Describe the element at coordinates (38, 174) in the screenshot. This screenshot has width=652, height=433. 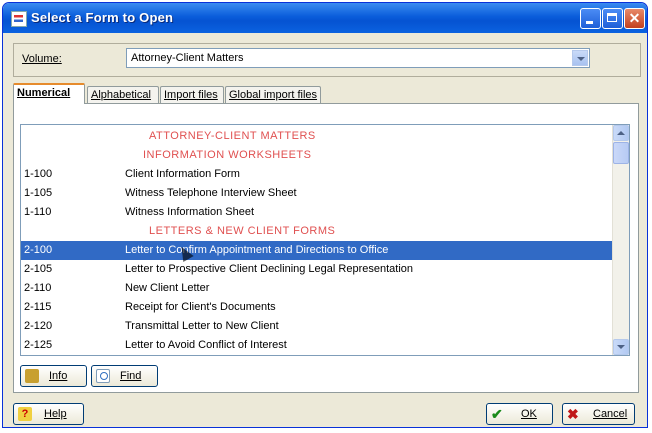
I see `form-code: 1-100` at that location.